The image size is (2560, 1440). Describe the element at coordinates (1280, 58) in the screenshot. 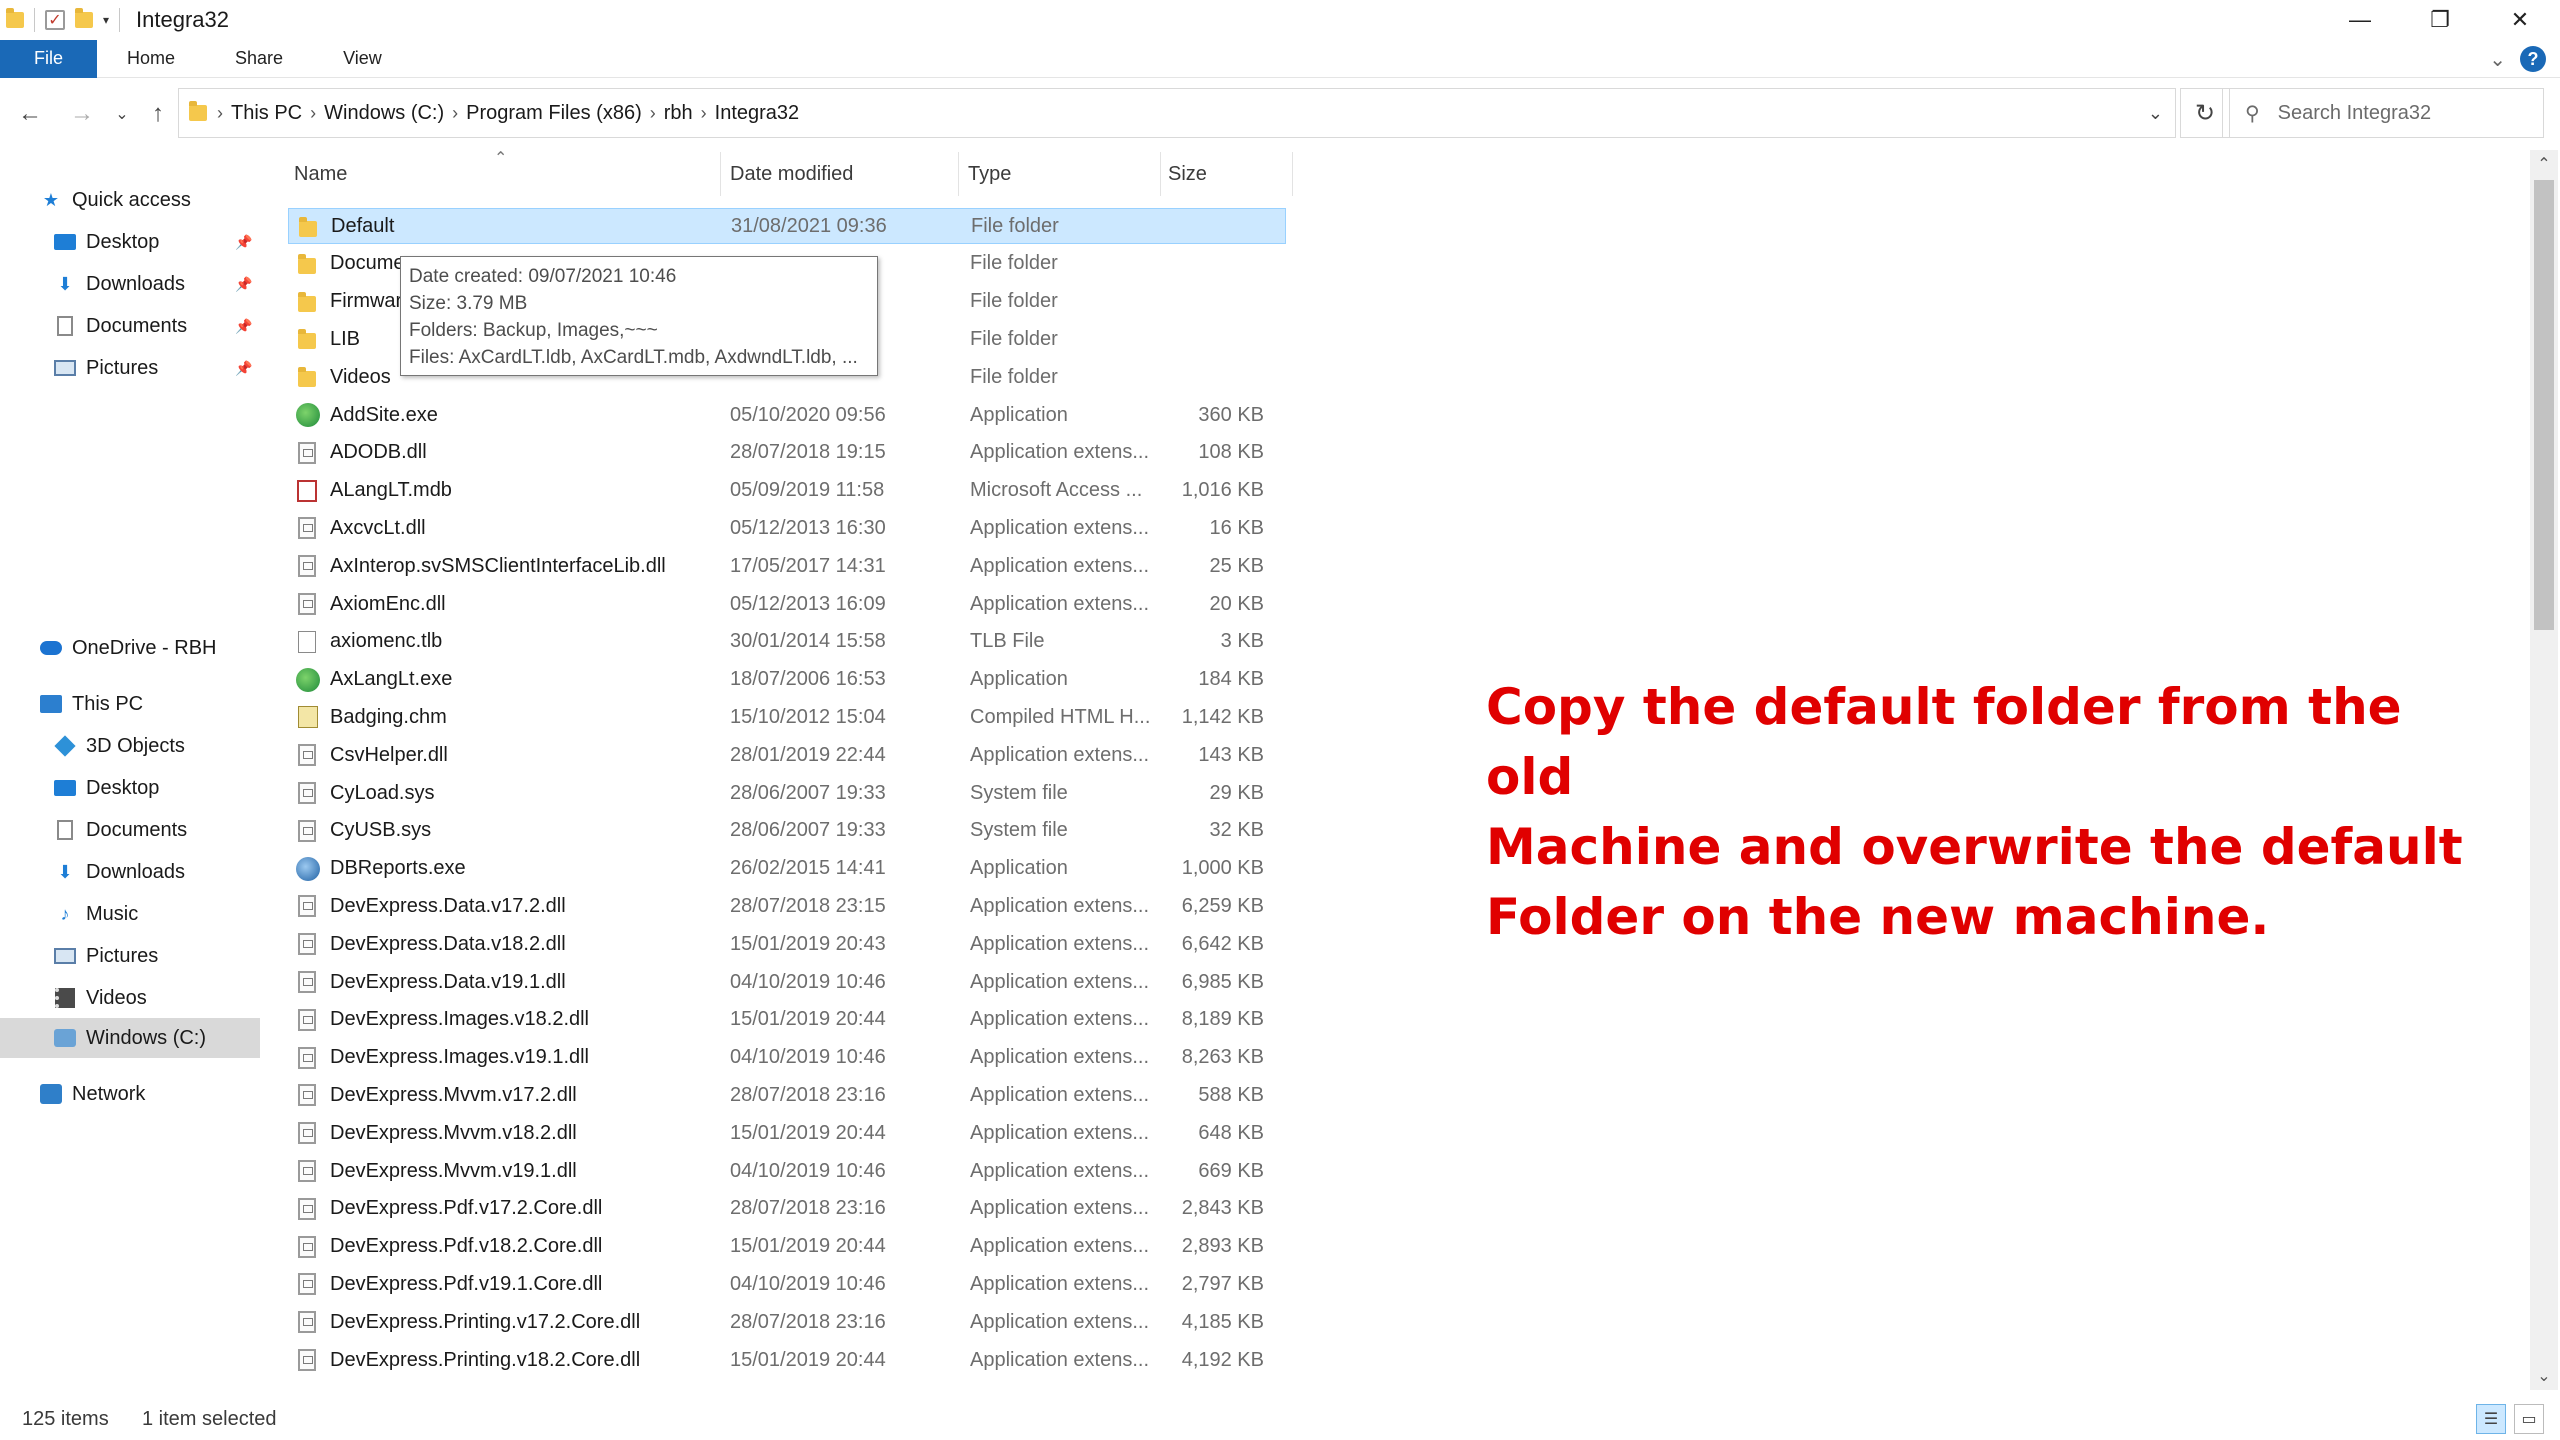

I see `ribbon: File Home Share View ⌄ ?` at that location.